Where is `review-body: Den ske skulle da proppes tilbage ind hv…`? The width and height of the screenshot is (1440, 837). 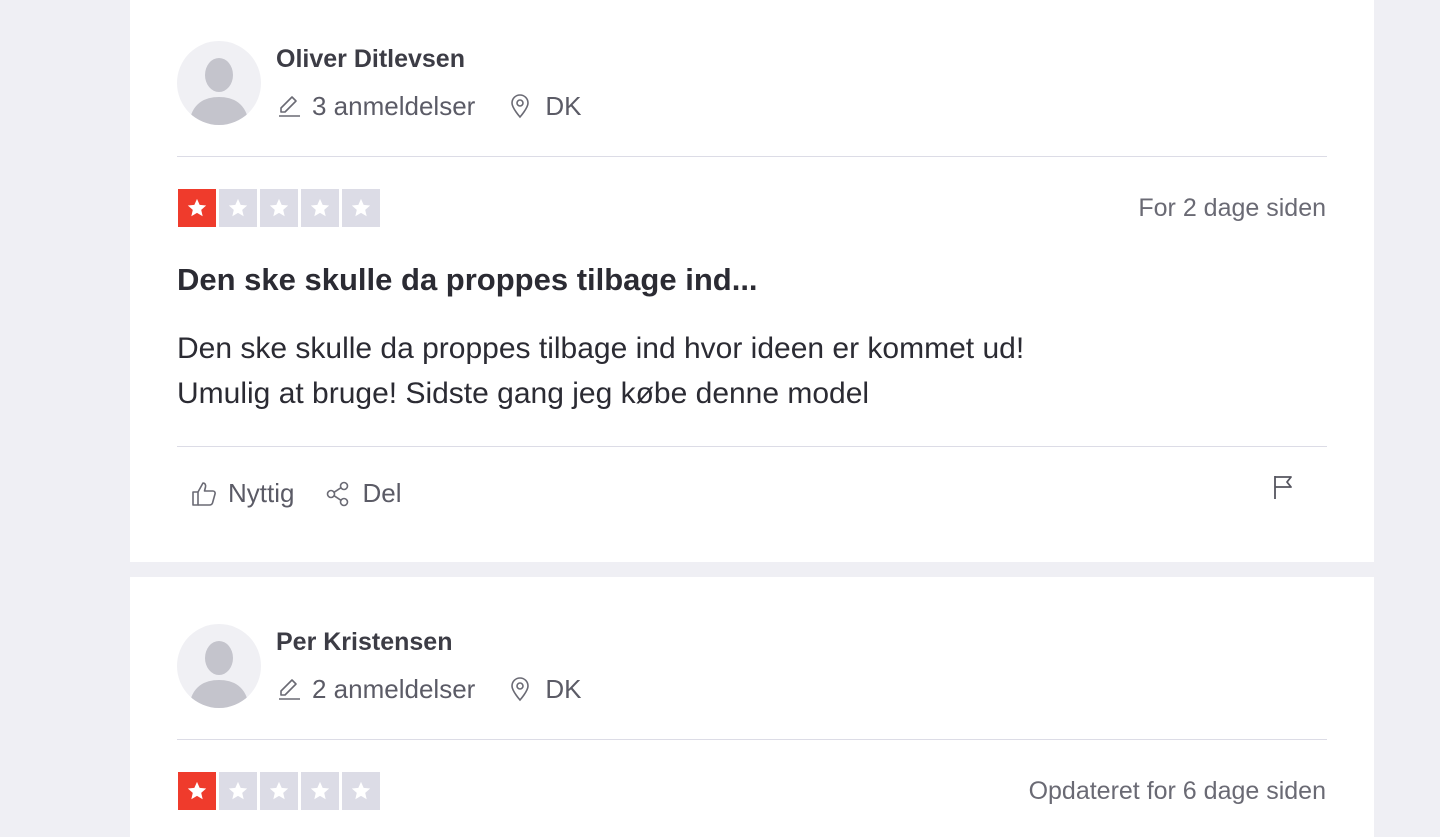
review-body: Den ske skulle da proppes tilbage ind hv… is located at coordinates (600, 371).